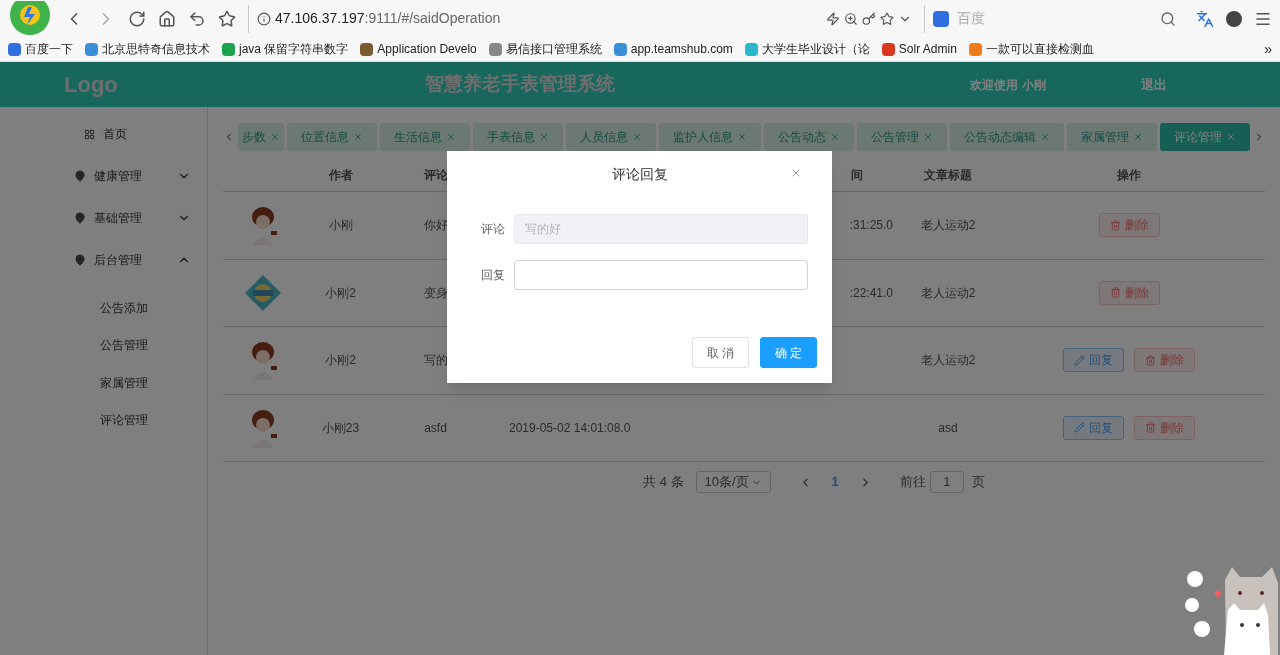 The height and width of the screenshot is (655, 1280). Describe the element at coordinates (1205, 137) in the screenshot. I see `tab: 评论管理` at that location.